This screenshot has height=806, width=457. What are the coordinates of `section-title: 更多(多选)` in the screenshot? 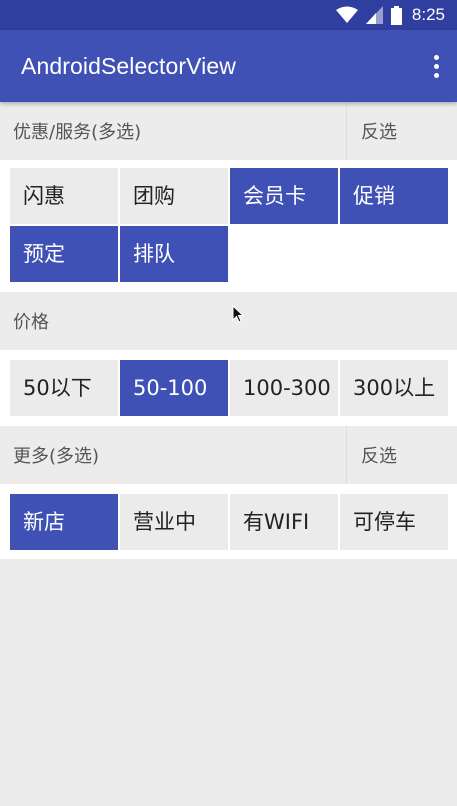 It's located at (56, 456).